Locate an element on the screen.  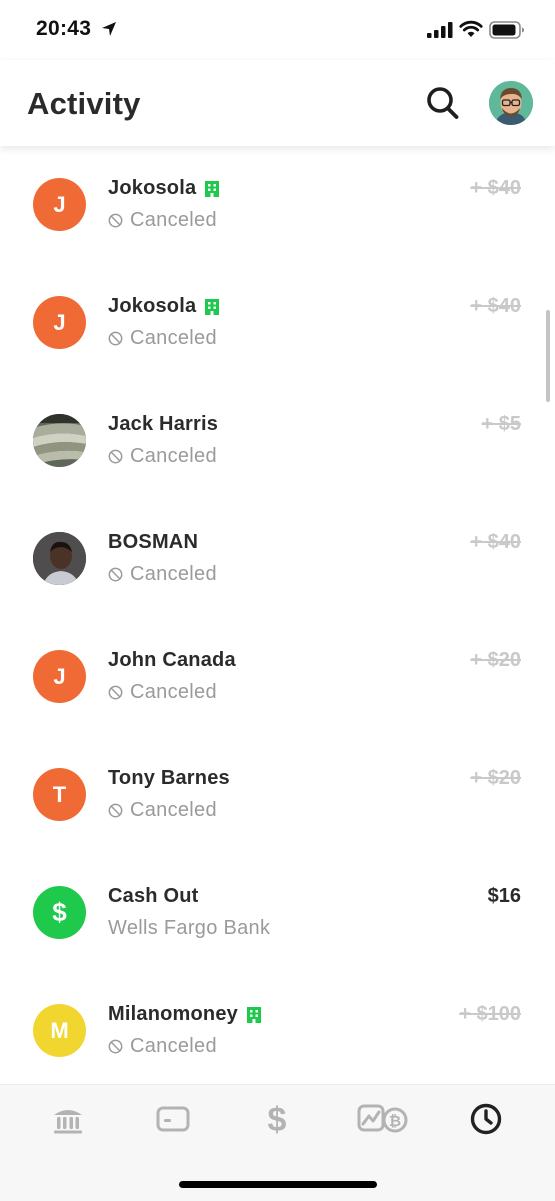
cellular-signal-icon is located at coordinates (440, 30).